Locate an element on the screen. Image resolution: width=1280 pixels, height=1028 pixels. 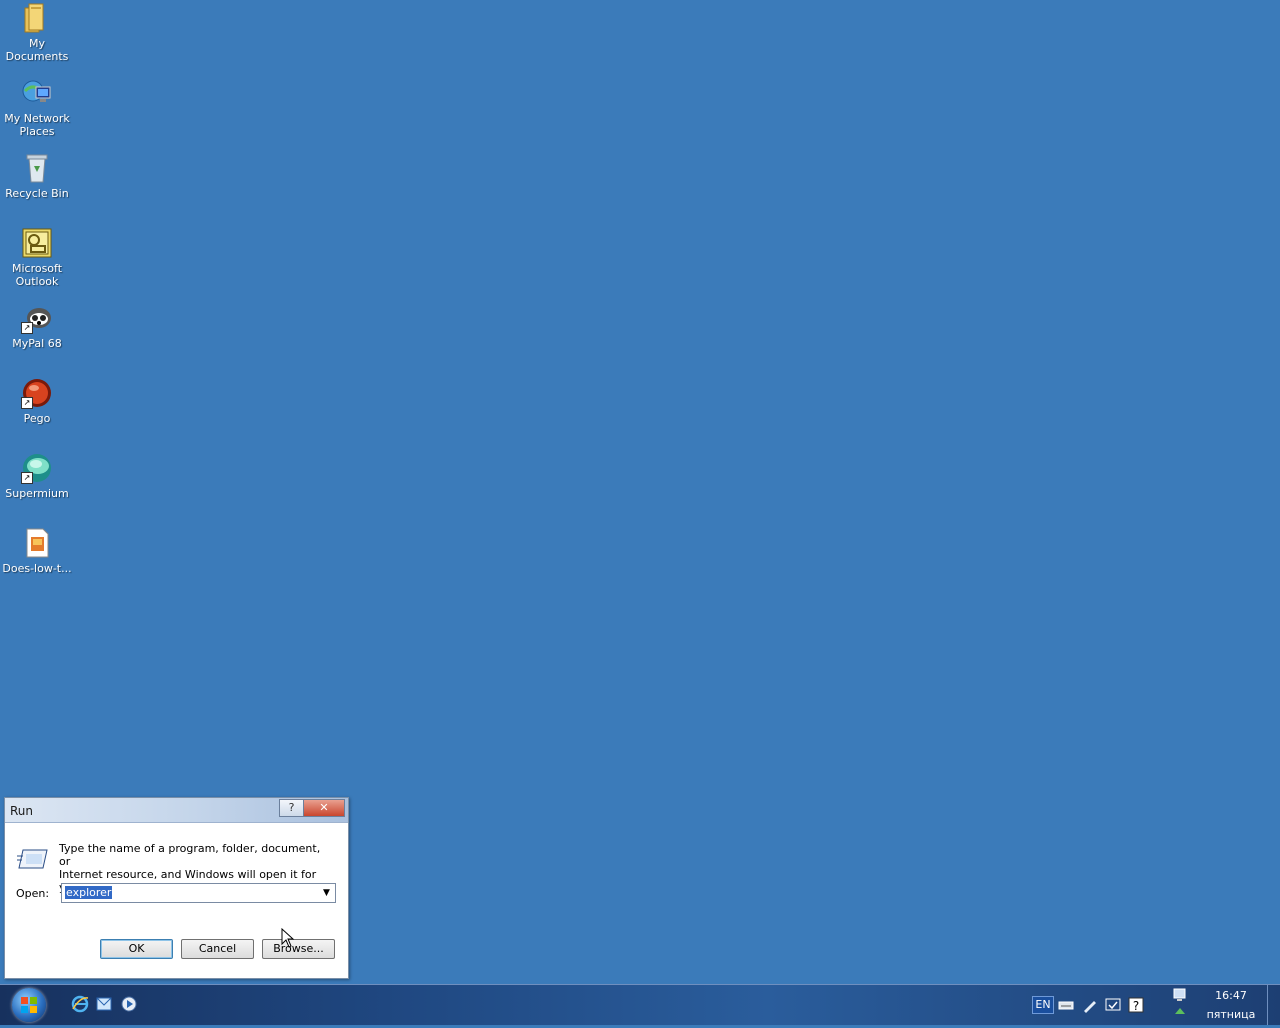
desktop-icon-label: Outlook is located at coordinates (37, 281).